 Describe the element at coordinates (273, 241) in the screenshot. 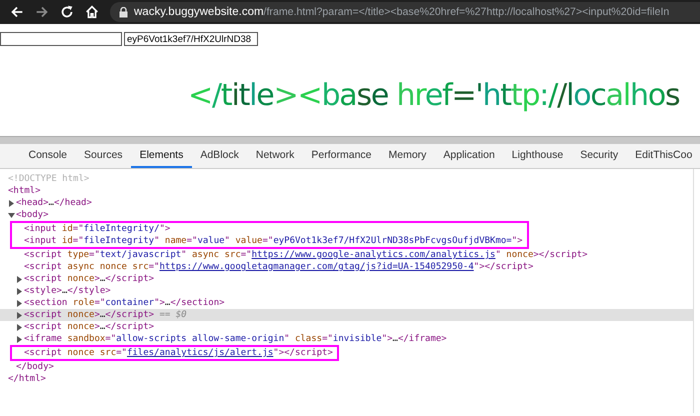

I see `code-line: <input id="fileIntegrity" name="value" value="eyP6Vot1k3ef7/HfX2UlrND38sPbFcvgsOufjdVBKmo=">` at that location.